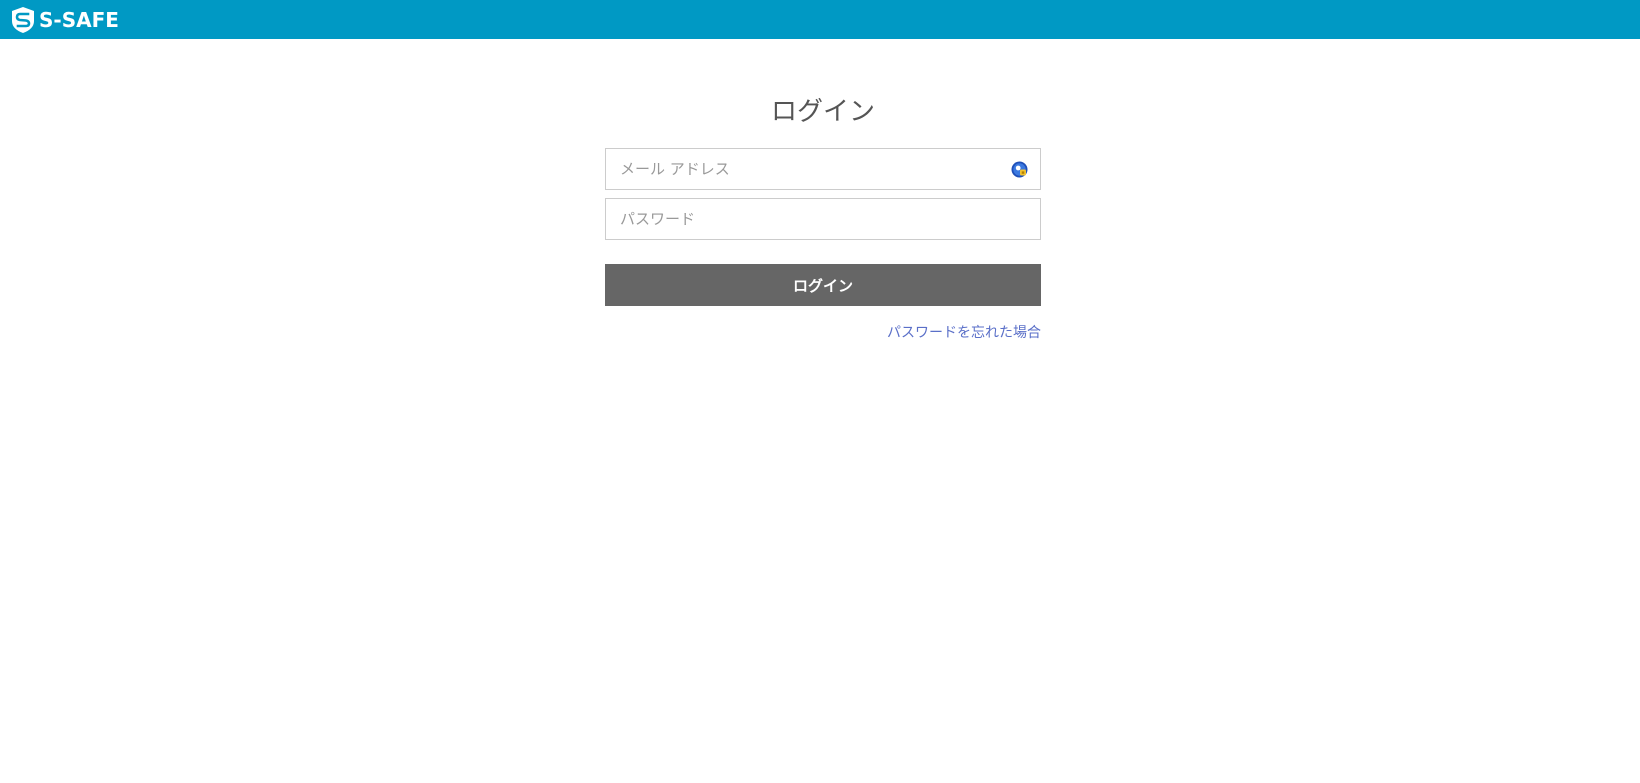  I want to click on email-input, so click(823, 169).